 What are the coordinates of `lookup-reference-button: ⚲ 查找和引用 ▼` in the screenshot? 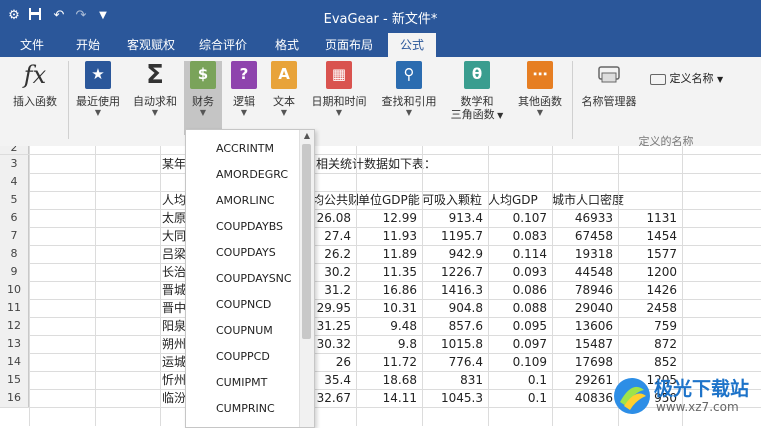 It's located at (409, 96).